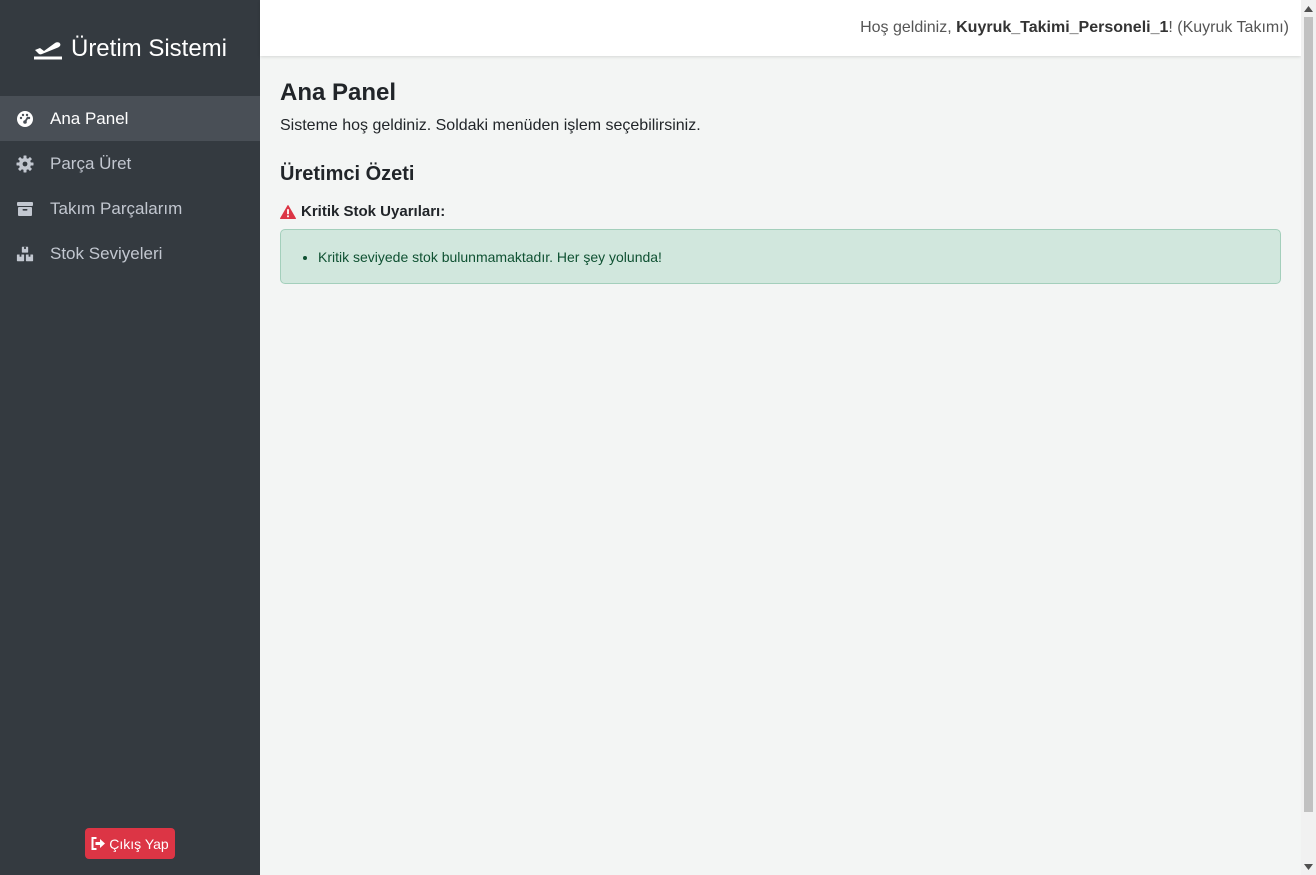 This screenshot has height=875, width=1316. Describe the element at coordinates (116, 208) in the screenshot. I see `sidebar-item-label: Takım Parçalarım` at that location.